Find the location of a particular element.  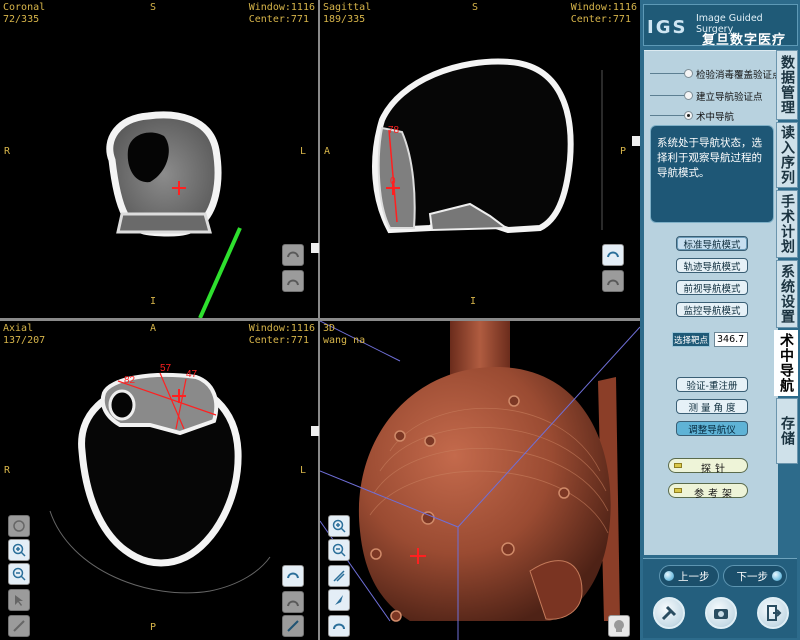

circle-icon is located at coordinates (19, 526).